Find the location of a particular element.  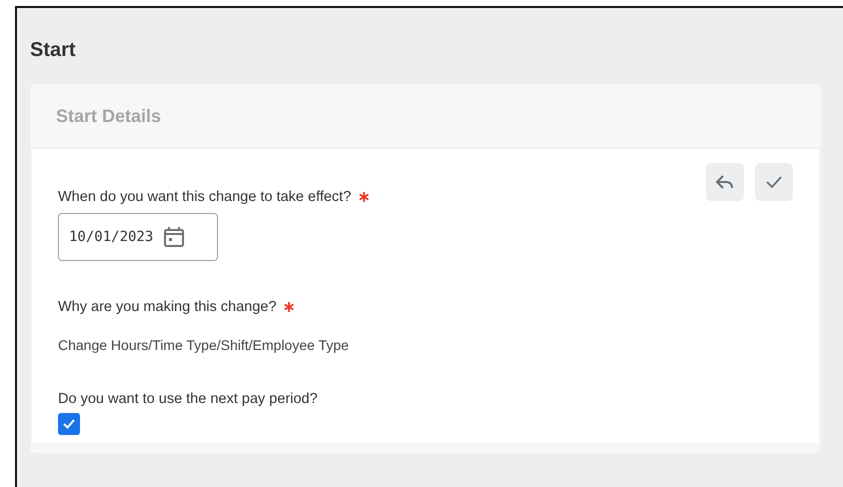

calendar-icon is located at coordinates (174, 237).